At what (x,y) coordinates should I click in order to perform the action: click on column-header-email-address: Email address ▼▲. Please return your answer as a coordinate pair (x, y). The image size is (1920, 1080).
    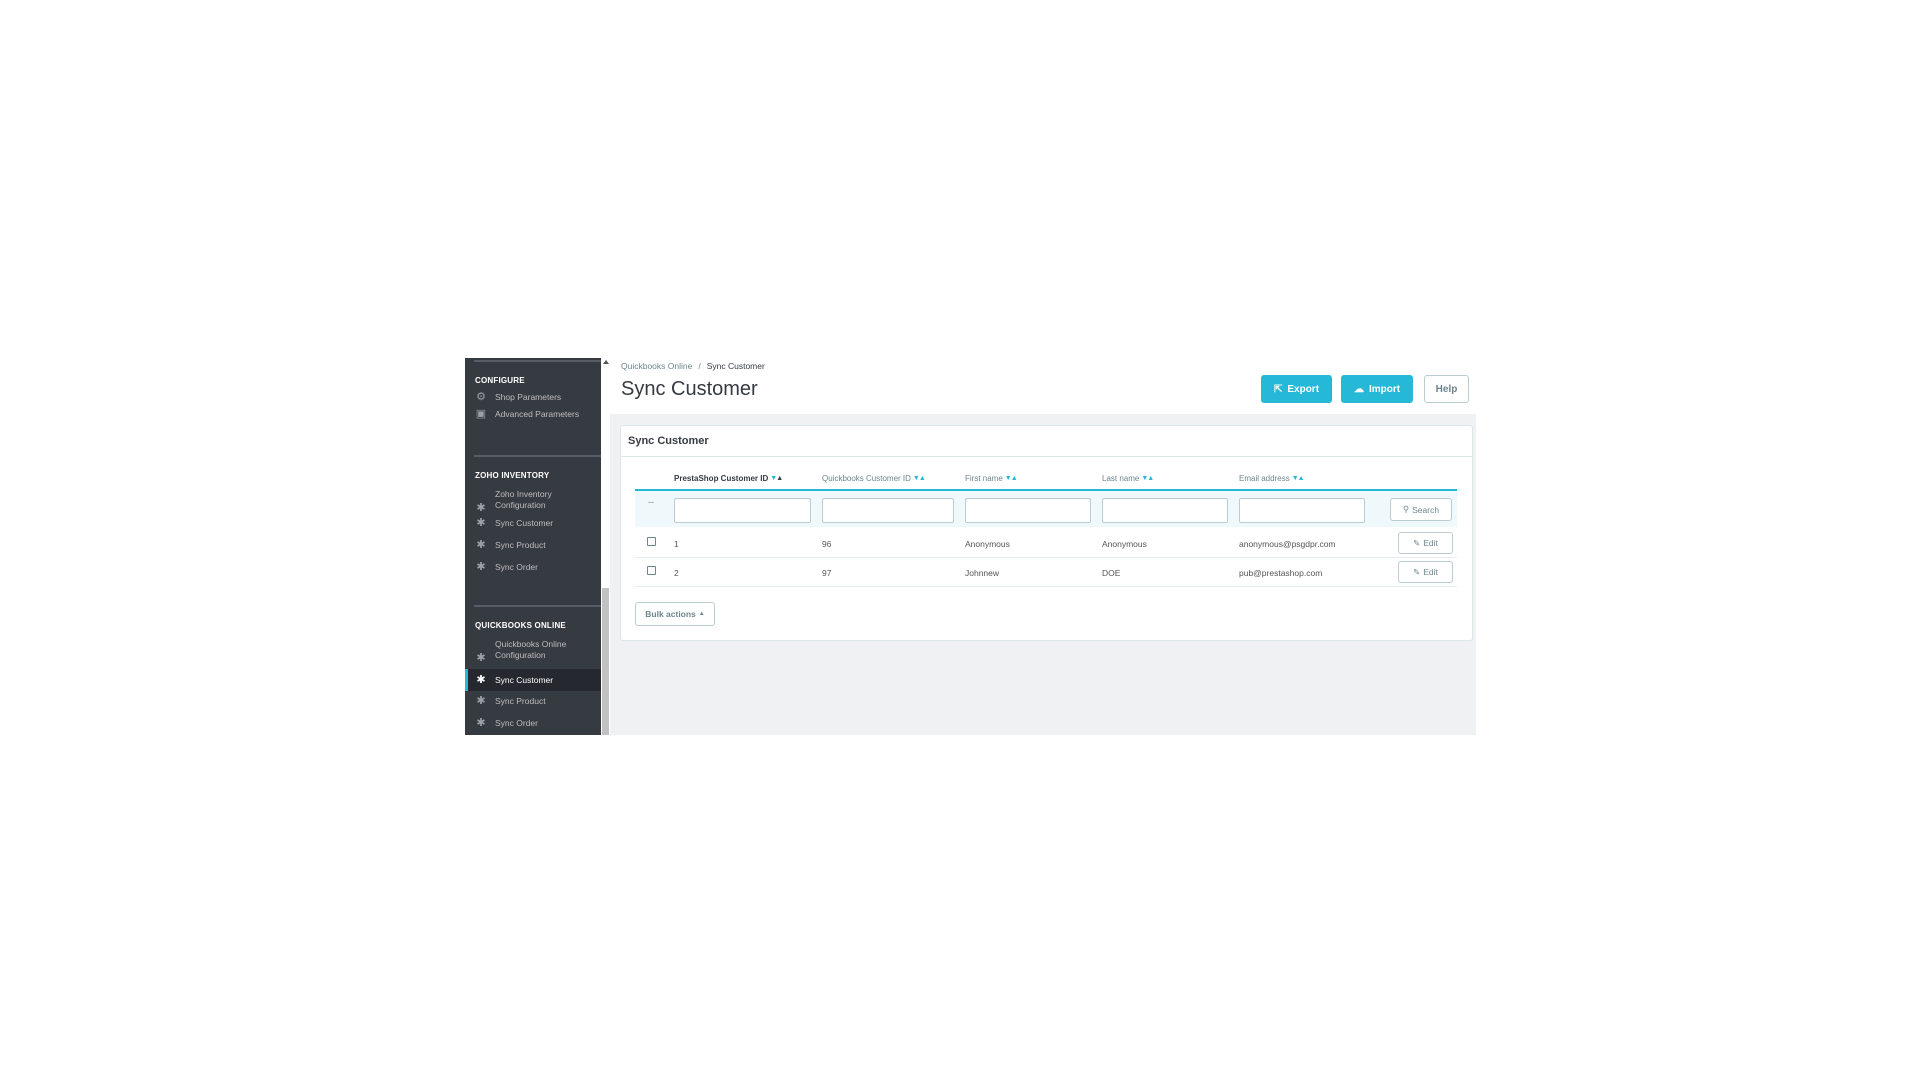
    Looking at the image, I should click on (1272, 478).